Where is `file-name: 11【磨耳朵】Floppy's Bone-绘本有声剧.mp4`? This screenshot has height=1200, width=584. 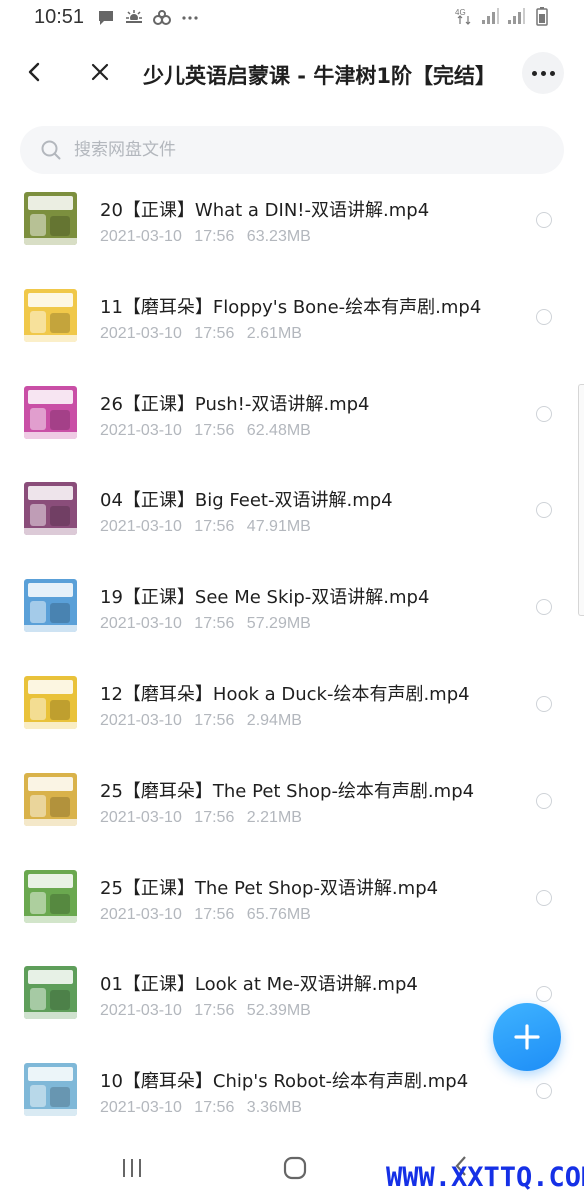 file-name: 11【磨耳朵】Floppy's Bone-绘本有声剧.mp4 is located at coordinates (291, 307).